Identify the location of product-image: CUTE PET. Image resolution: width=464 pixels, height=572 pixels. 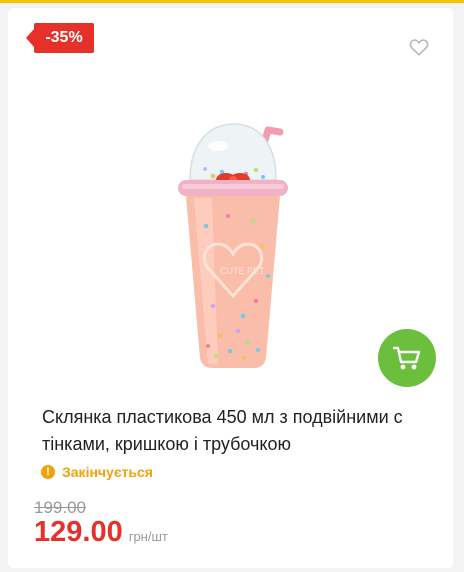
(228, 240).